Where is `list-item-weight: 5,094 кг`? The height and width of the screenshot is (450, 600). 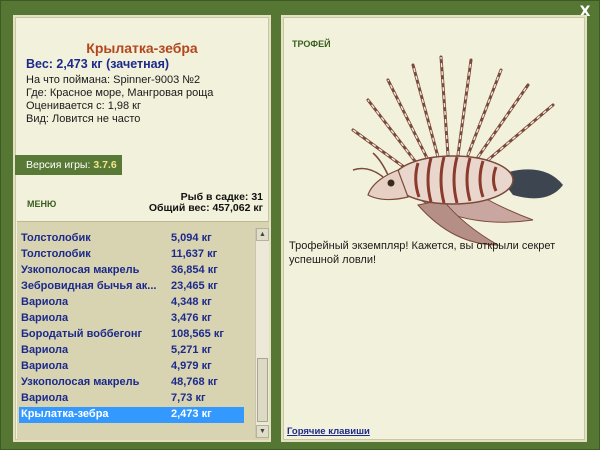 list-item-weight: 5,094 кг is located at coordinates (191, 238).